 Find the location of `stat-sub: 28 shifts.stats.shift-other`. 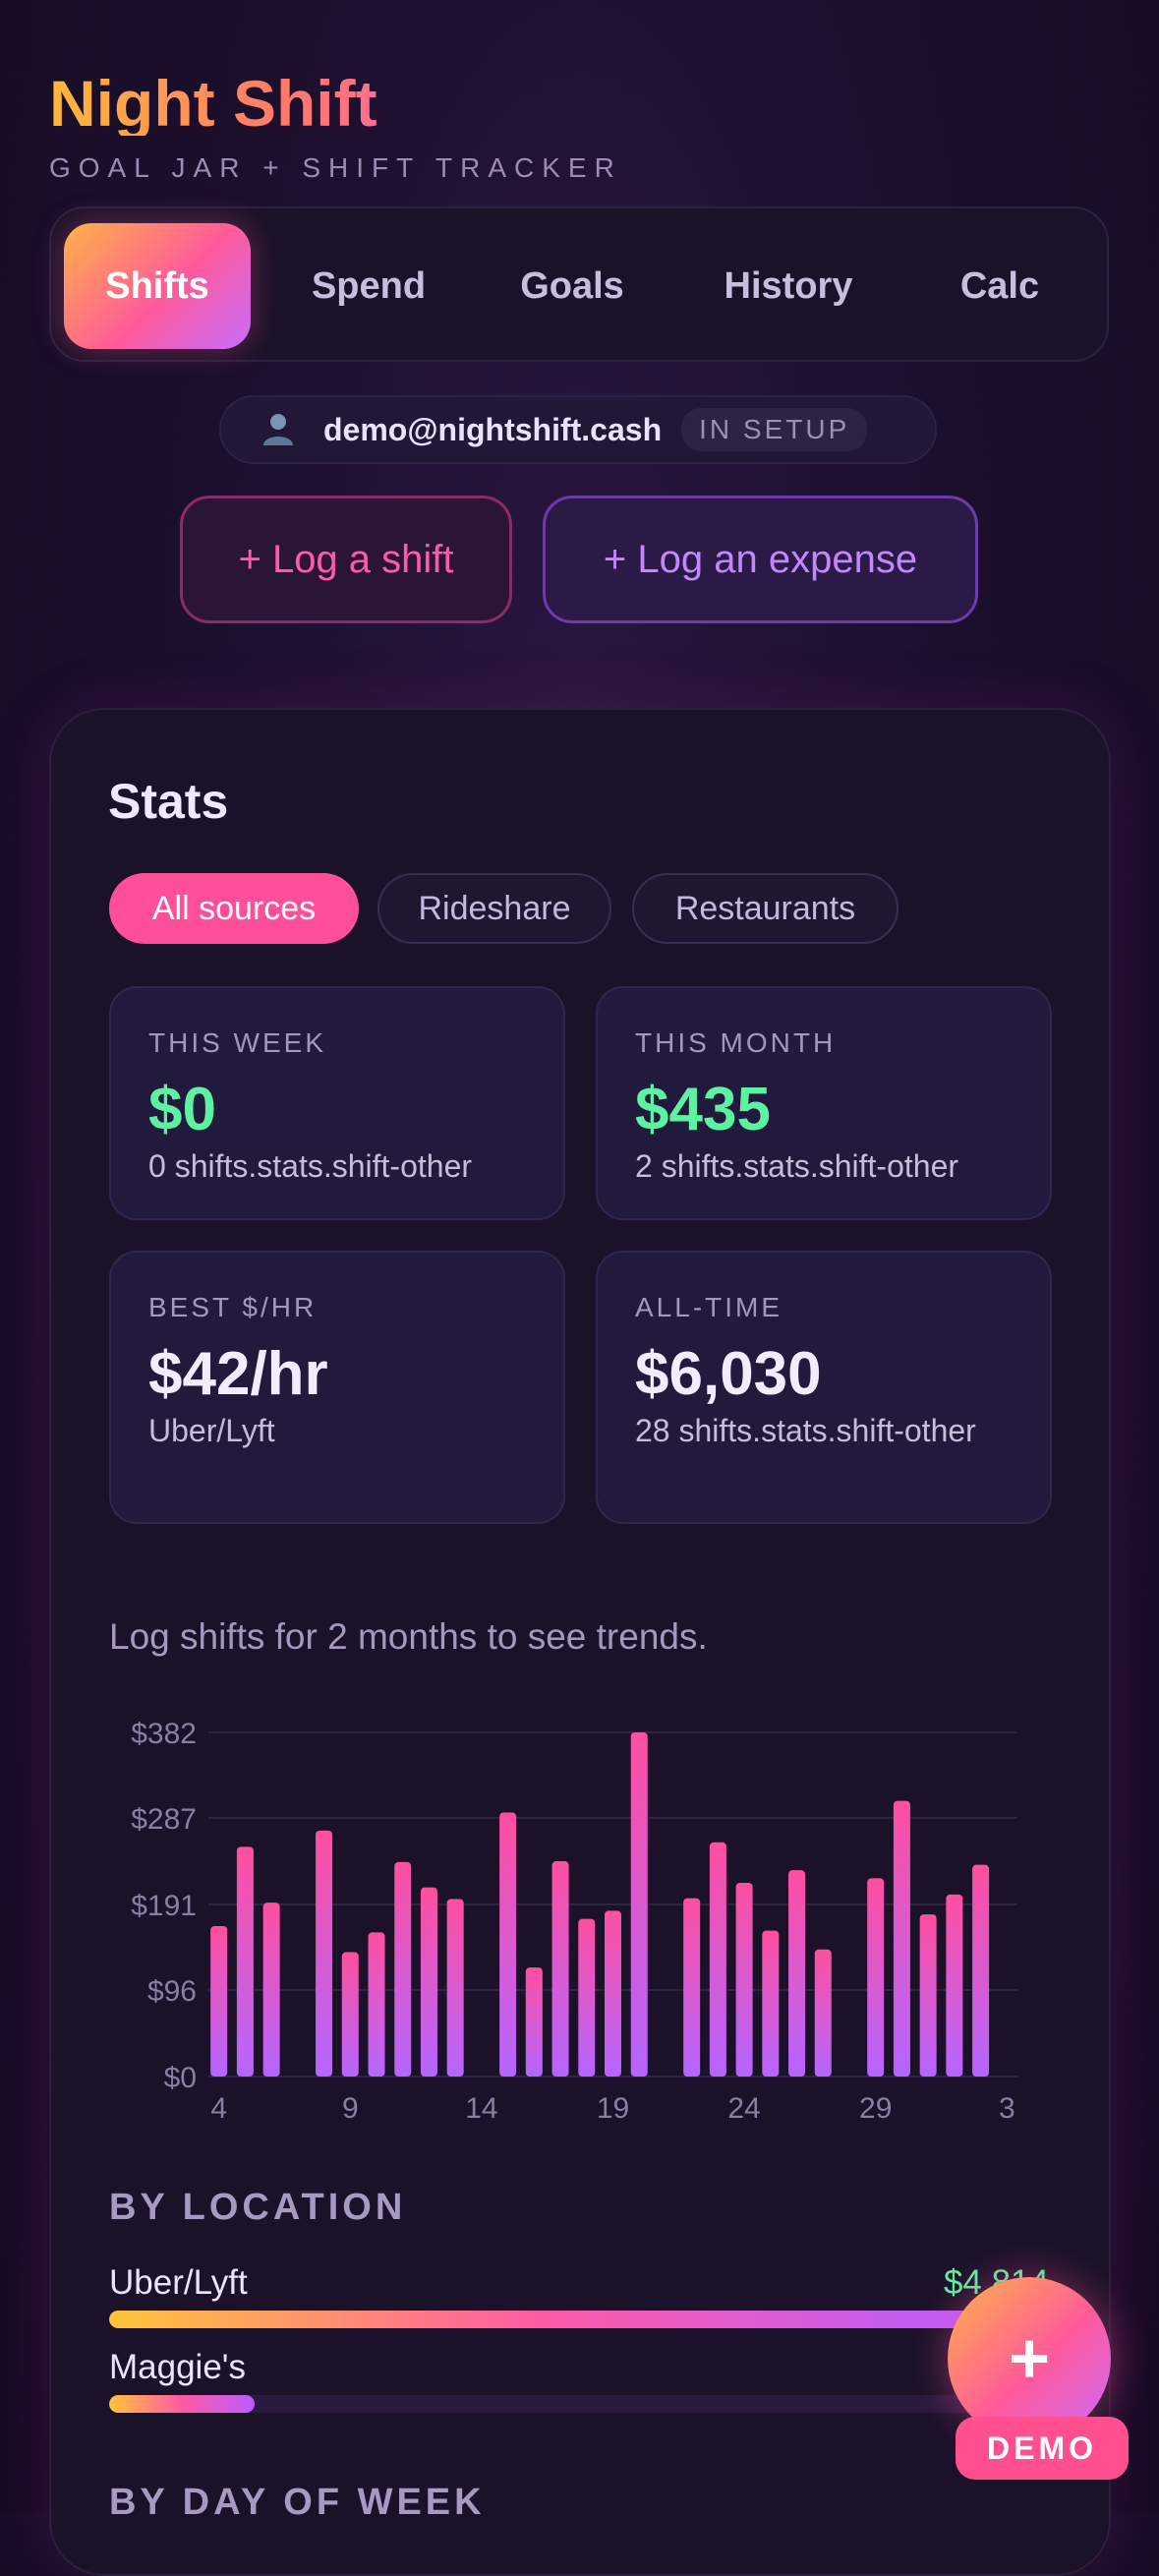

stat-sub: 28 shifts.stats.shift-other is located at coordinates (806, 1430).